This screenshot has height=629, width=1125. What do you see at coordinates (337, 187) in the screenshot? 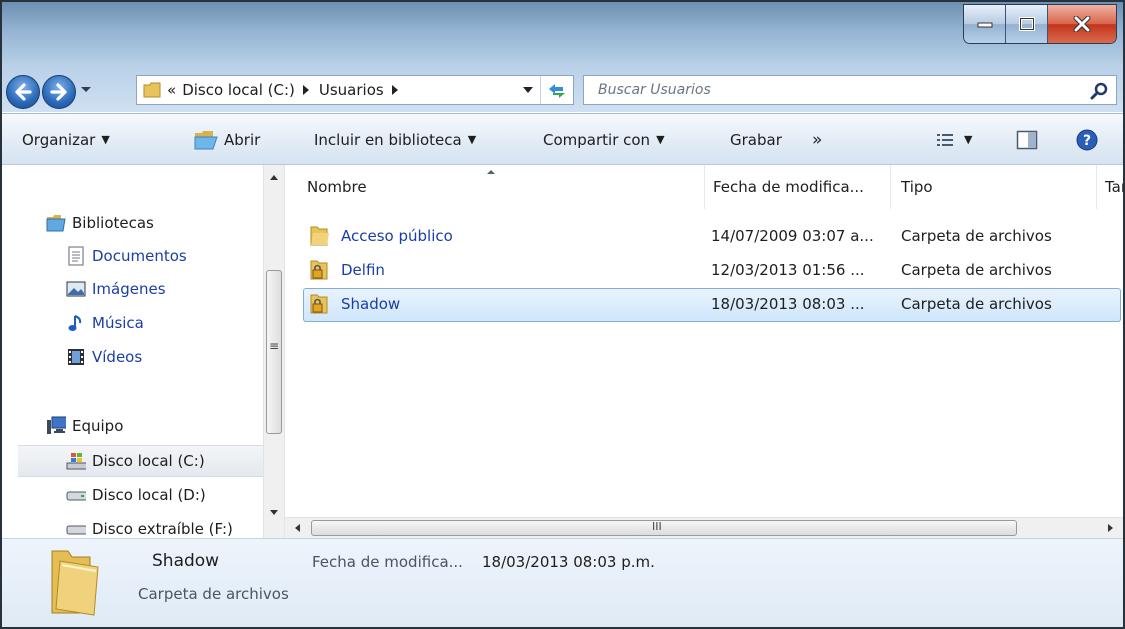
I see `column-label-name: Nombre` at bounding box center [337, 187].